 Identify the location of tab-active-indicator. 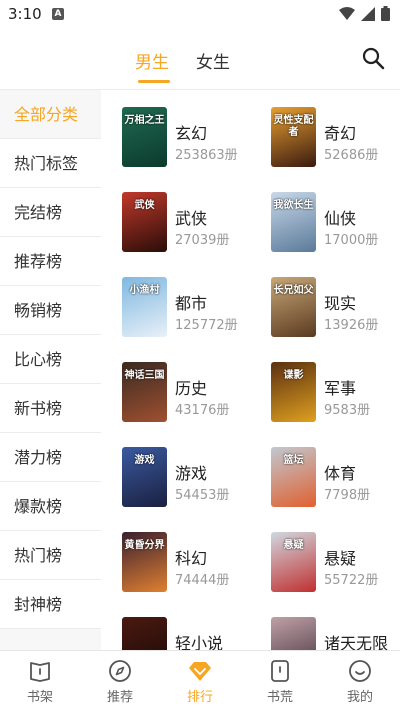
(154, 81).